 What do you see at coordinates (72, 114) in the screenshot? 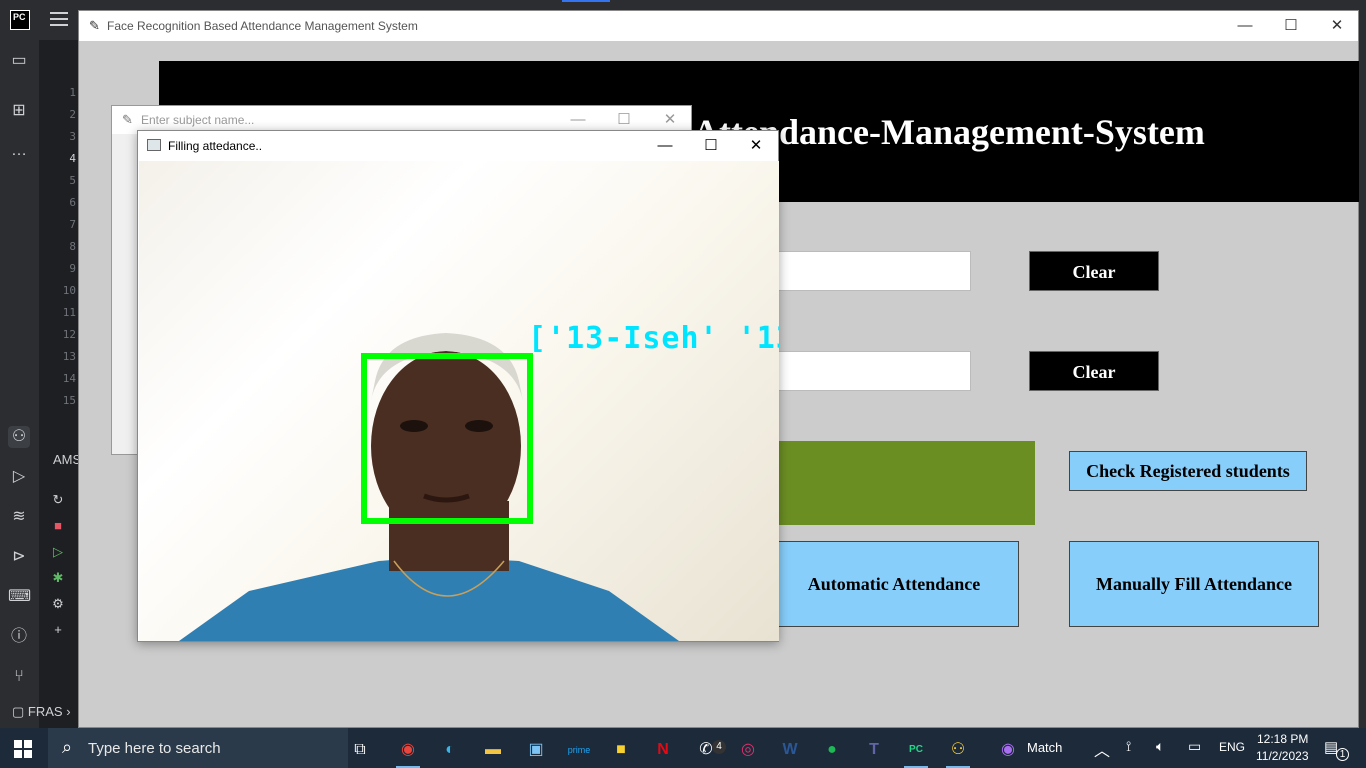
I see `line-number: 2` at bounding box center [72, 114].